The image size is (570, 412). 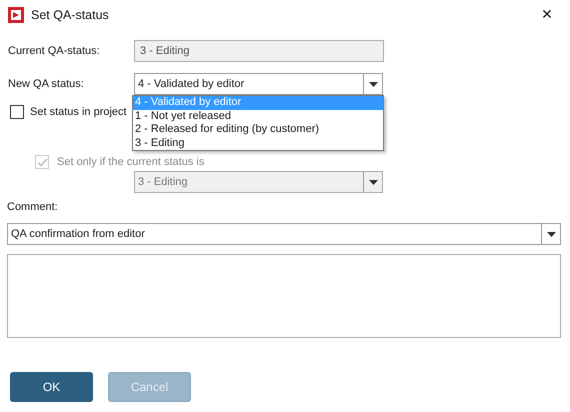 What do you see at coordinates (284, 234) in the screenshot?
I see `comment-dropdown: QA confirmation from editor` at bounding box center [284, 234].